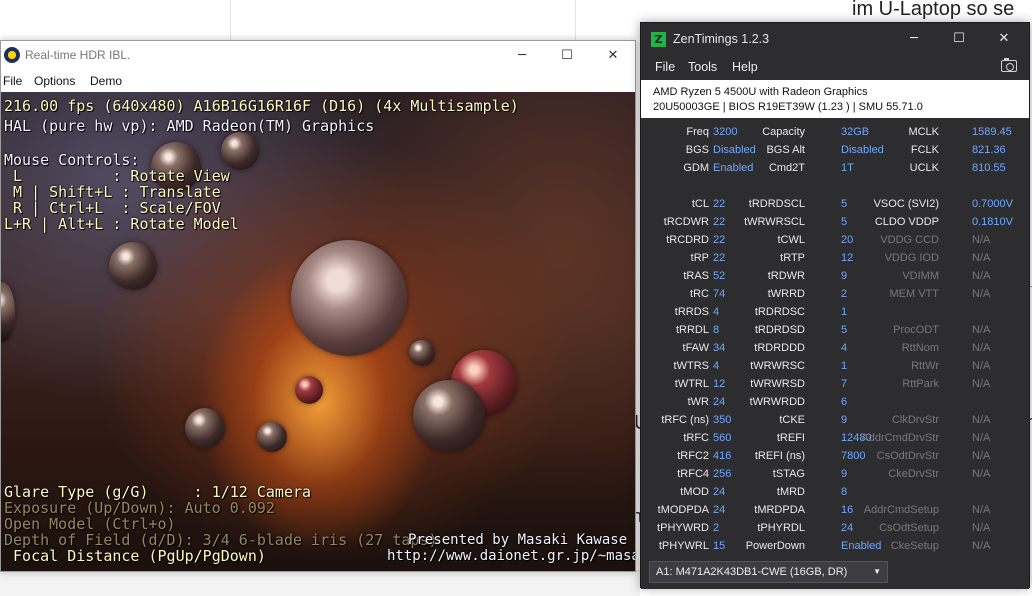 This screenshot has width=1032, height=596. What do you see at coordinates (992, 222) in the screenshot?
I see `col3-value: 0.1810V` at bounding box center [992, 222].